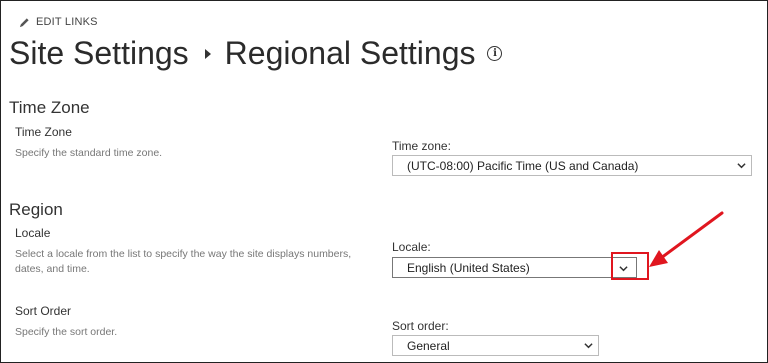 The height and width of the screenshot is (363, 768). What do you see at coordinates (686, 239) in the screenshot?
I see `annotation-arrow-icon` at bounding box center [686, 239].